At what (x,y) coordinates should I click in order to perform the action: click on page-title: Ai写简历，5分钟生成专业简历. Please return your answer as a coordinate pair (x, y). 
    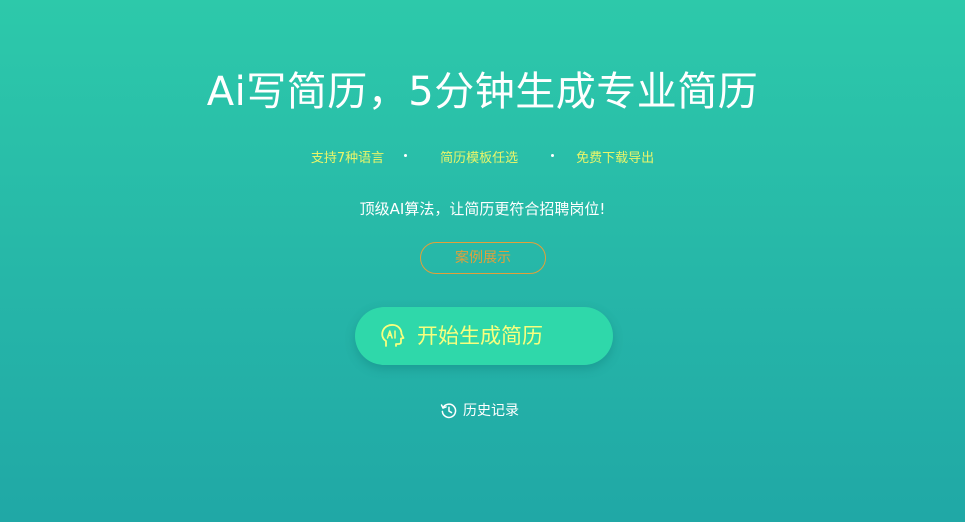
    Looking at the image, I should click on (482, 92).